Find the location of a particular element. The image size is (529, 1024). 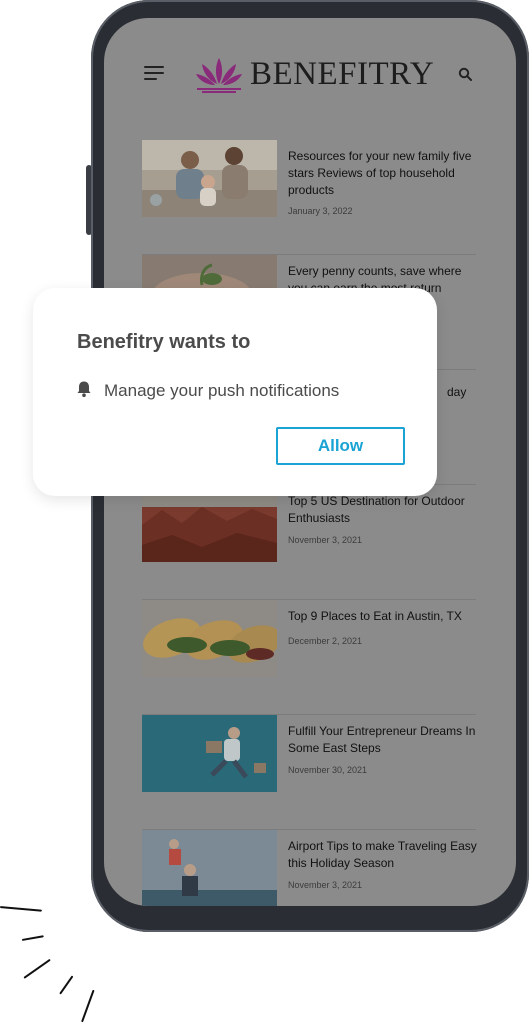

article-date: November 30, 2021 is located at coordinates (328, 770).